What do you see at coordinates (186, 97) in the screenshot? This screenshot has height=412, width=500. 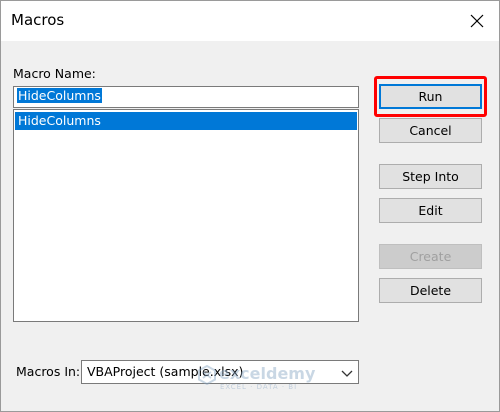 I see `macro-name-input: HideColumns` at bounding box center [186, 97].